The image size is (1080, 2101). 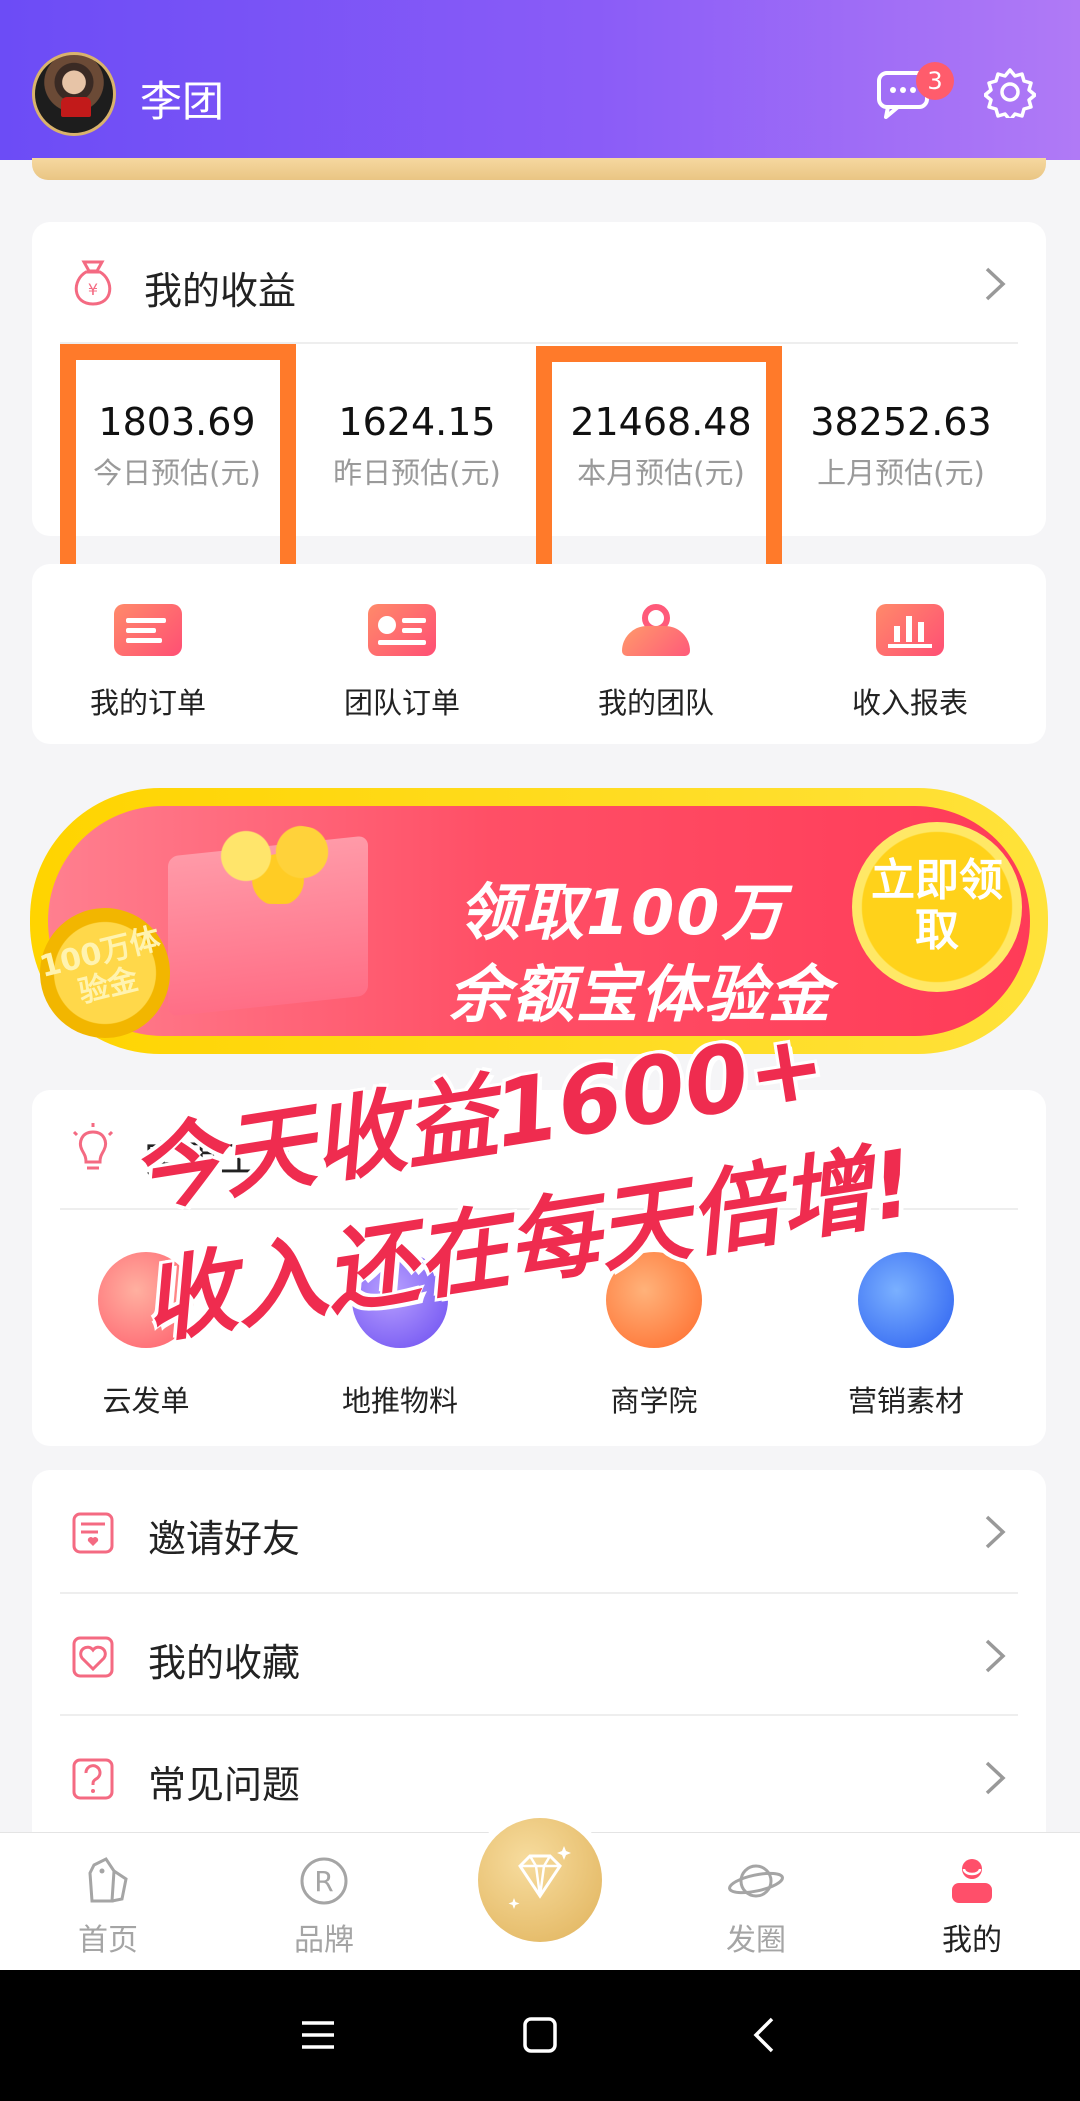 What do you see at coordinates (539, 654) in the screenshot?
I see `quick-actions-card: 我的订单 团队订单 我的团队 收入报表` at bounding box center [539, 654].